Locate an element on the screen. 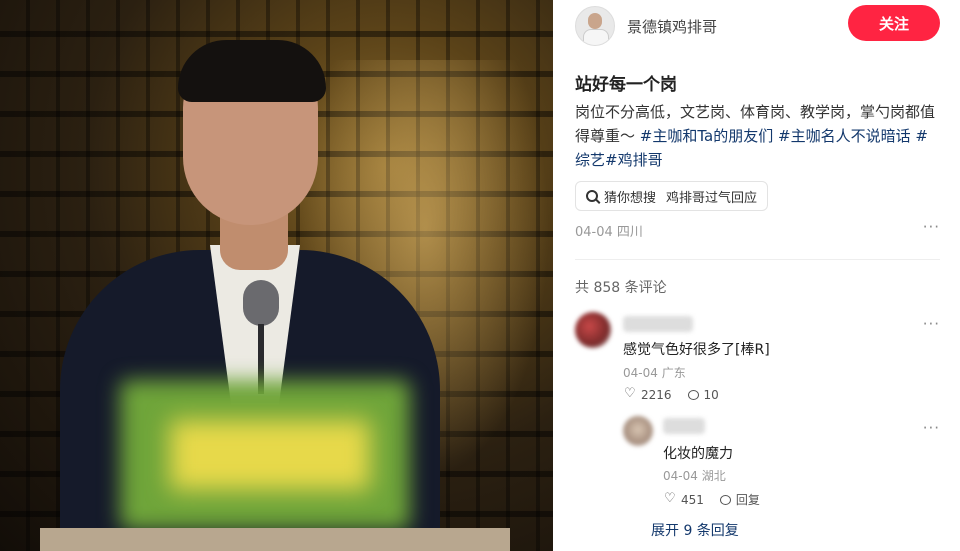 The image size is (960, 551). podium-blurred-sign-center is located at coordinates (270, 455).